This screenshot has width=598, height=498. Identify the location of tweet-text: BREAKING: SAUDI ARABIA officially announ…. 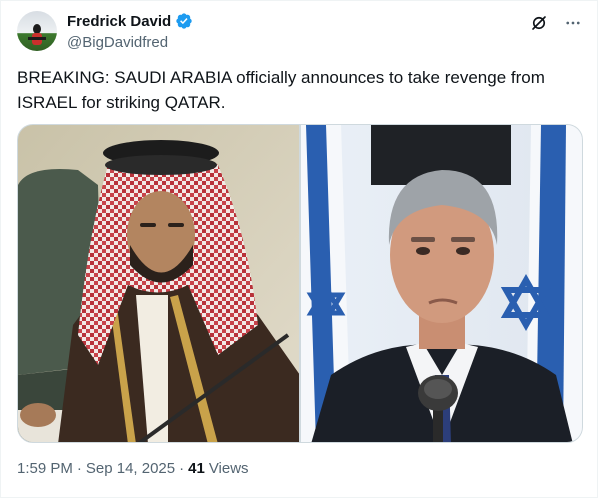
(281, 90).